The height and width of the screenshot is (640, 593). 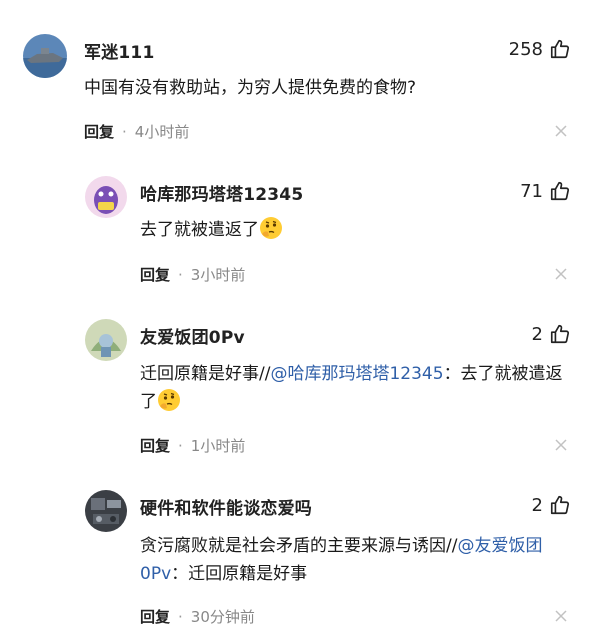 What do you see at coordinates (162, 132) in the screenshot?
I see `timestamp: 4小时前` at bounding box center [162, 132].